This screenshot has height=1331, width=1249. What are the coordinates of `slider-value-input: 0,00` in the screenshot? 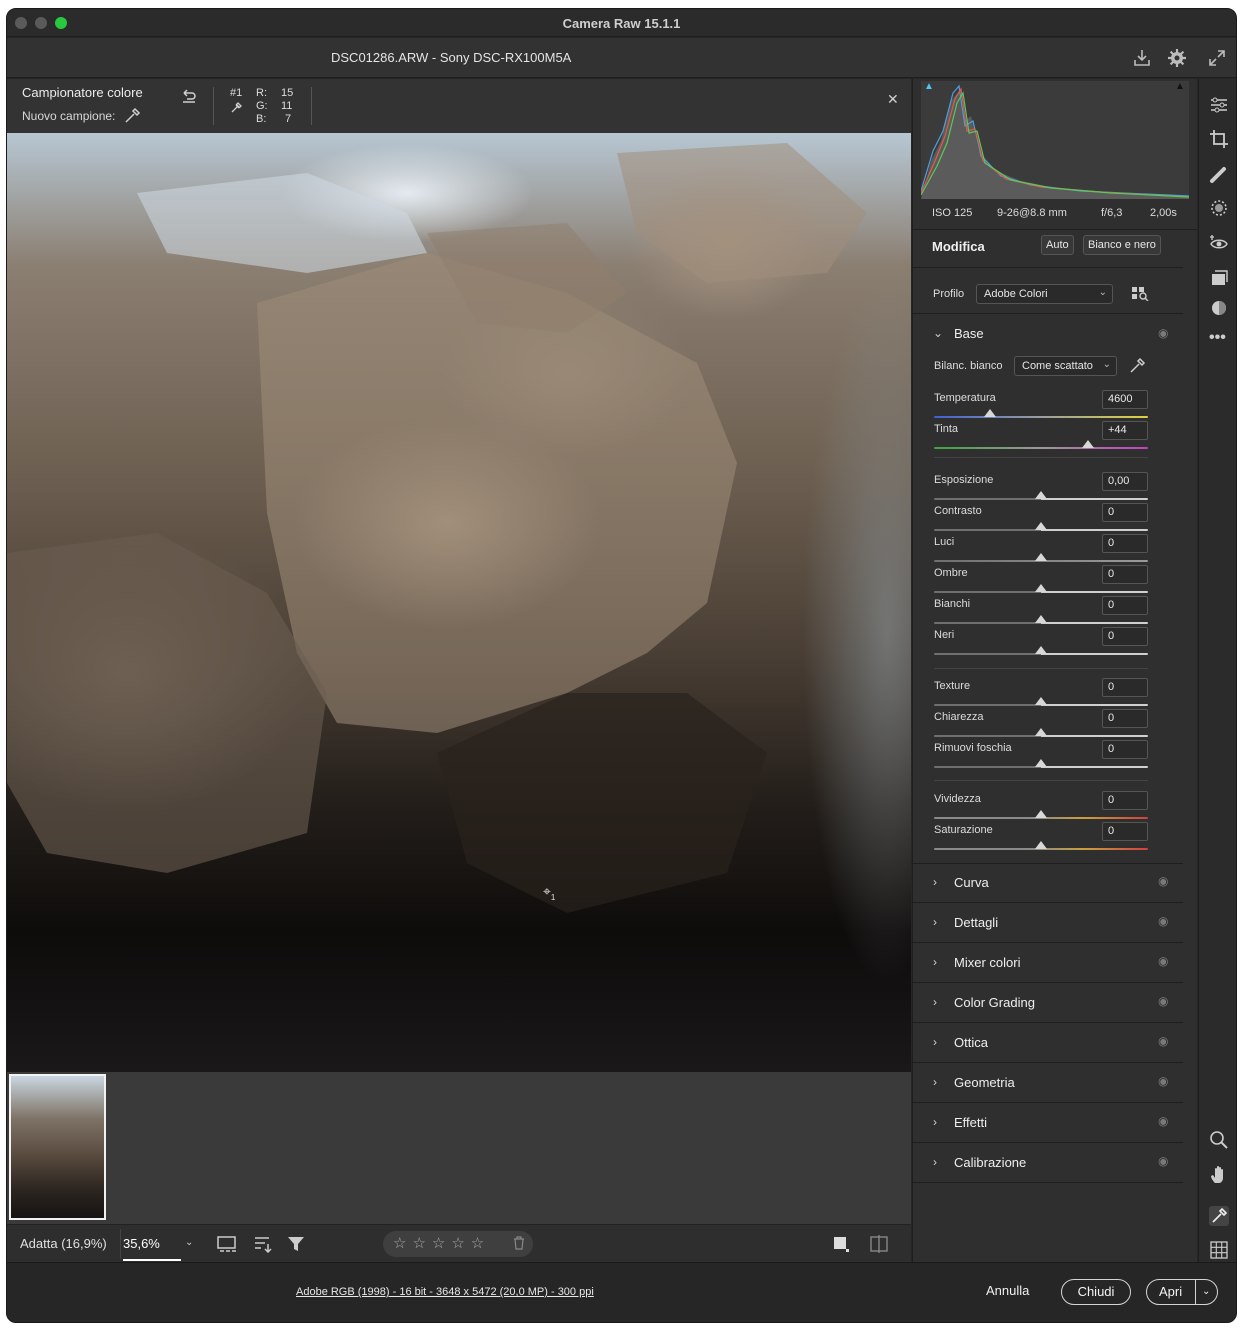 It's located at (1125, 481).